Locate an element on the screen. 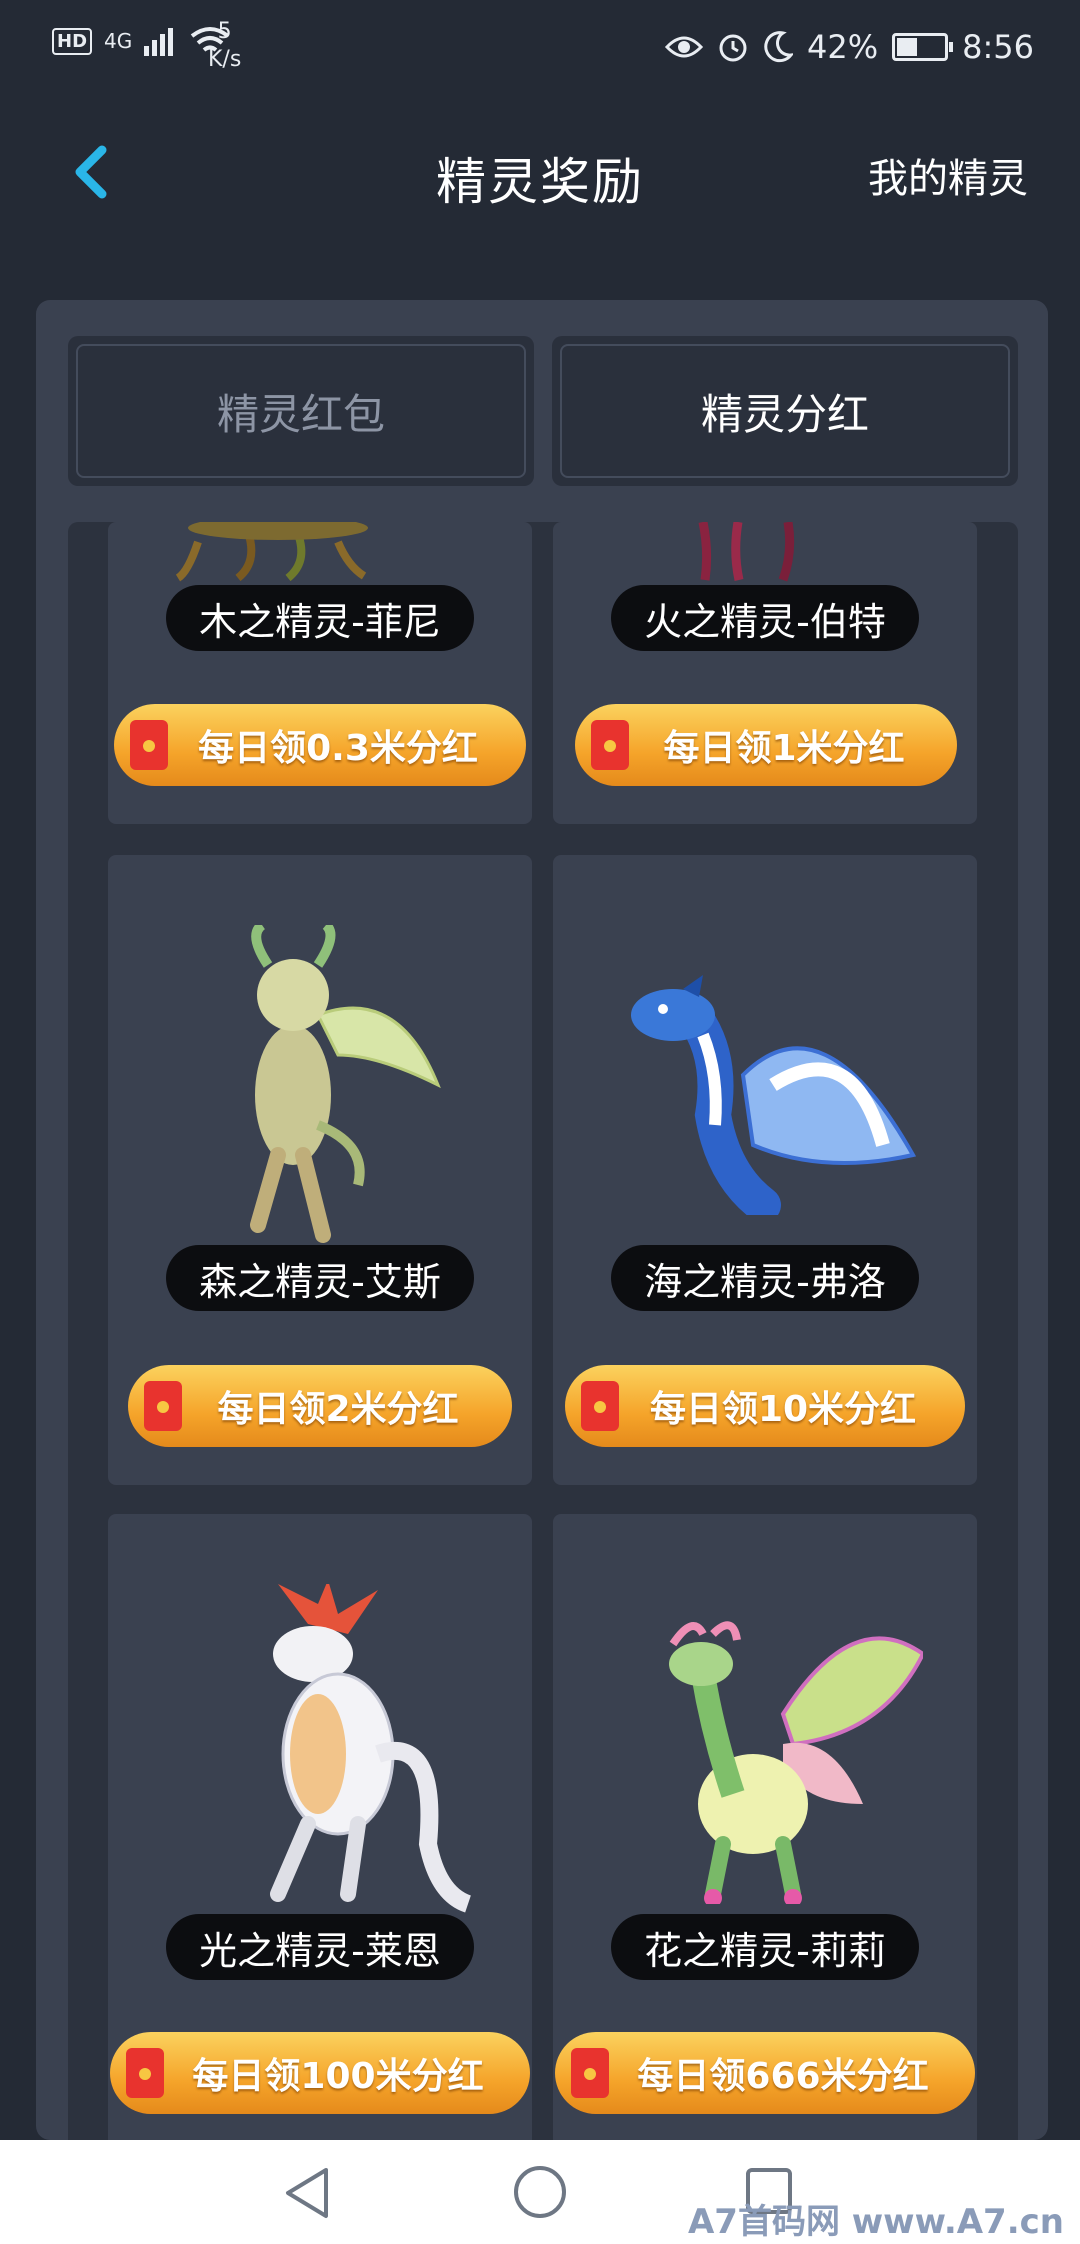  sprite-name: 花之精灵-莉莉 is located at coordinates (765, 1947).